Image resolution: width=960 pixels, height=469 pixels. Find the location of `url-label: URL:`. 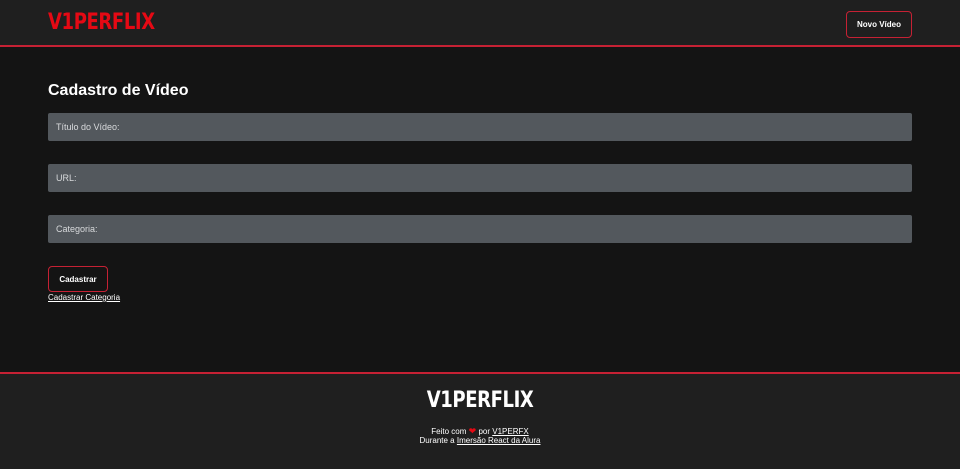

url-label: URL: is located at coordinates (66, 178).